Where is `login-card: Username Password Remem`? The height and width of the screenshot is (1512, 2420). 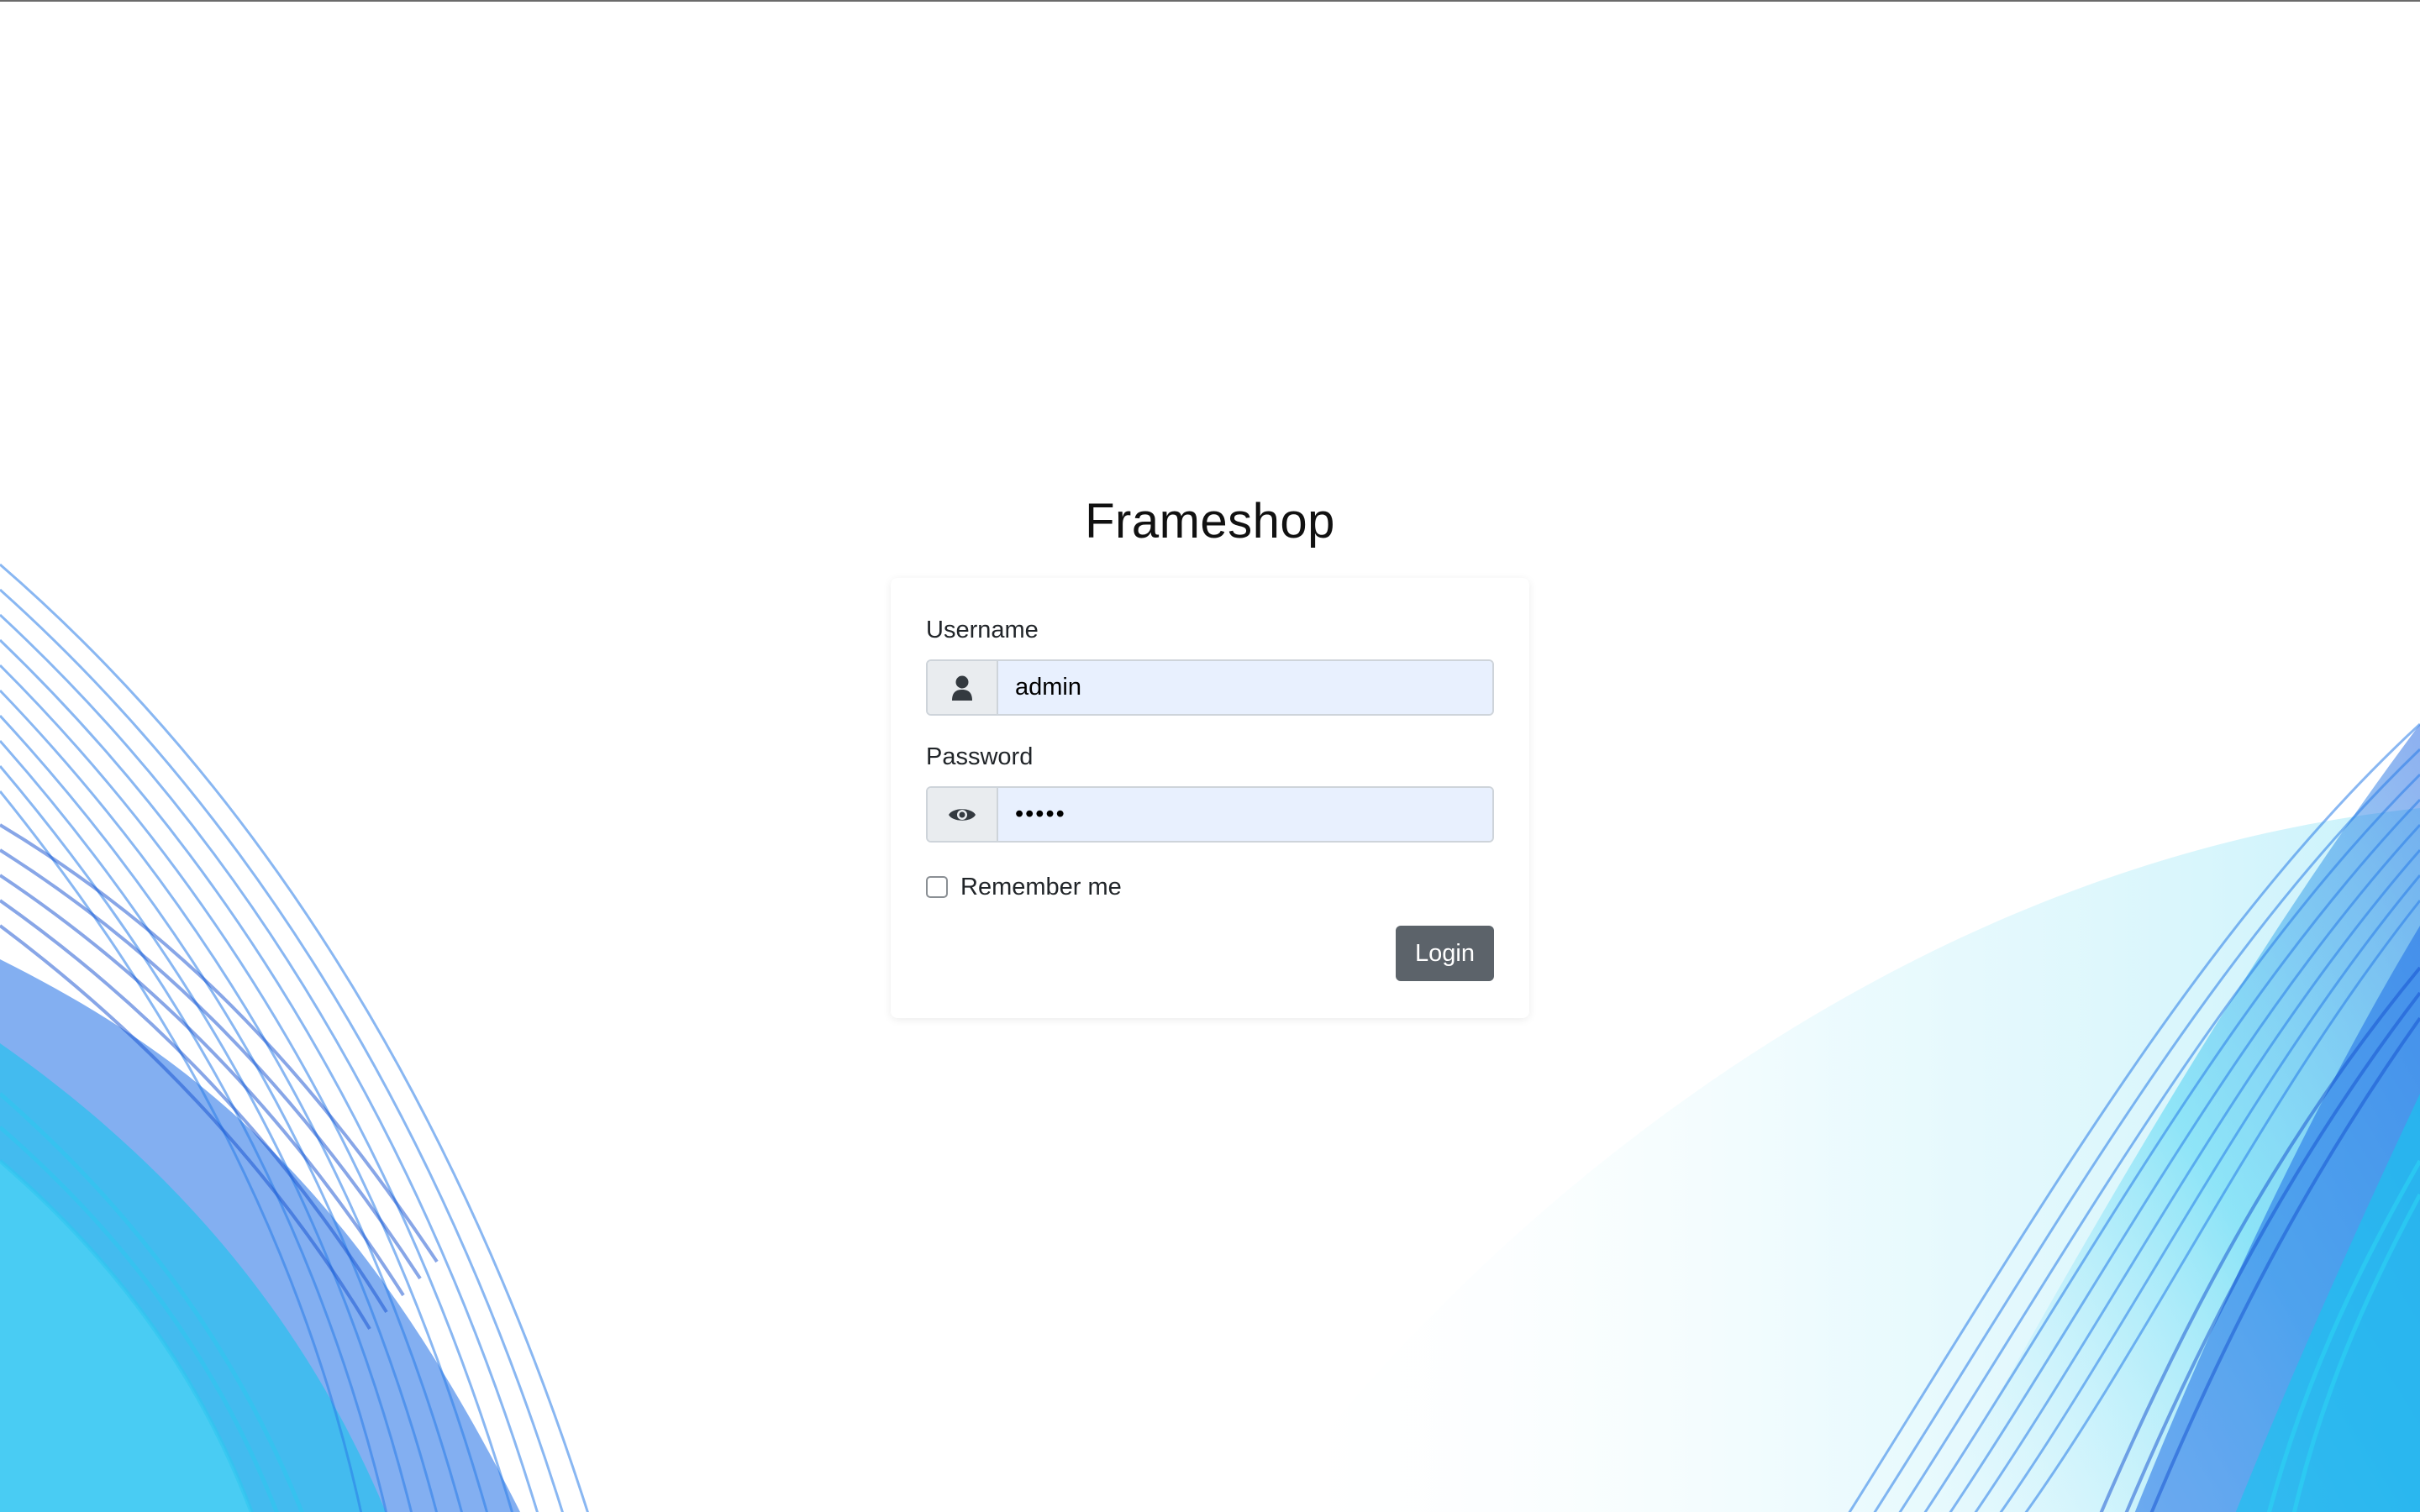 login-card: Username Password Remem is located at coordinates (1210, 798).